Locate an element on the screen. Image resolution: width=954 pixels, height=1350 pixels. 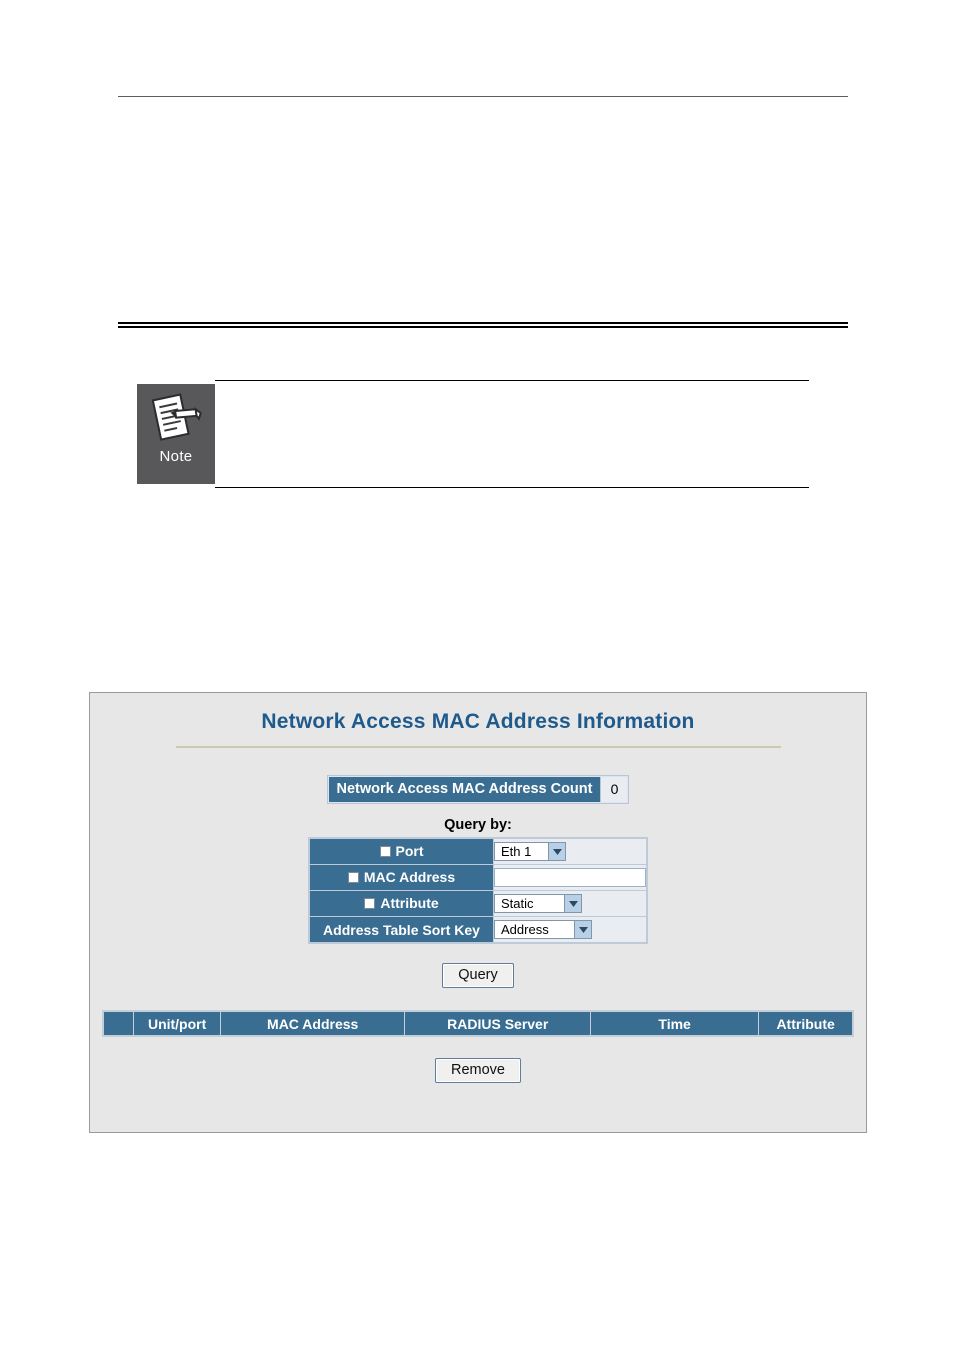
page-header-rule is located at coordinates (483, 96).